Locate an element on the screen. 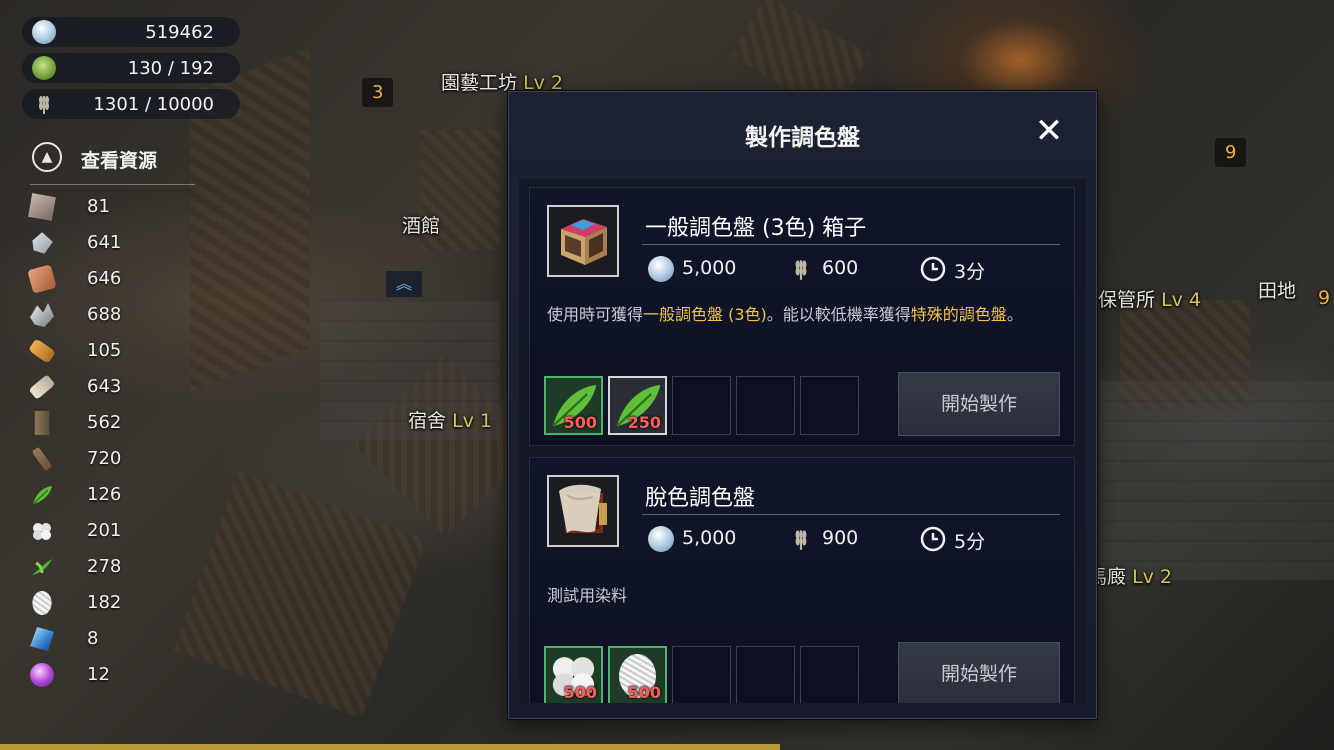 The width and height of the screenshot is (1334, 750). iron-ore-icon is located at coordinates (42, 243).